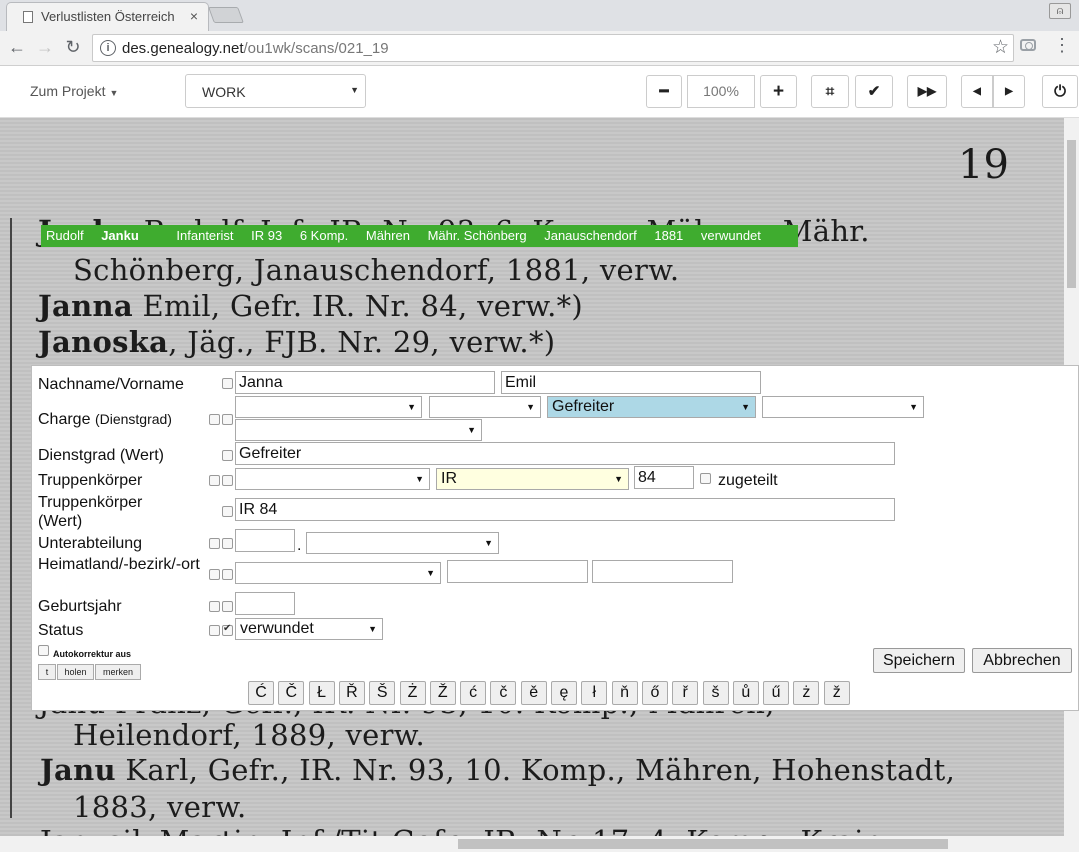 This screenshot has height=852, width=1079. What do you see at coordinates (194, 16) in the screenshot?
I see `close-tab-icon: ×` at bounding box center [194, 16].